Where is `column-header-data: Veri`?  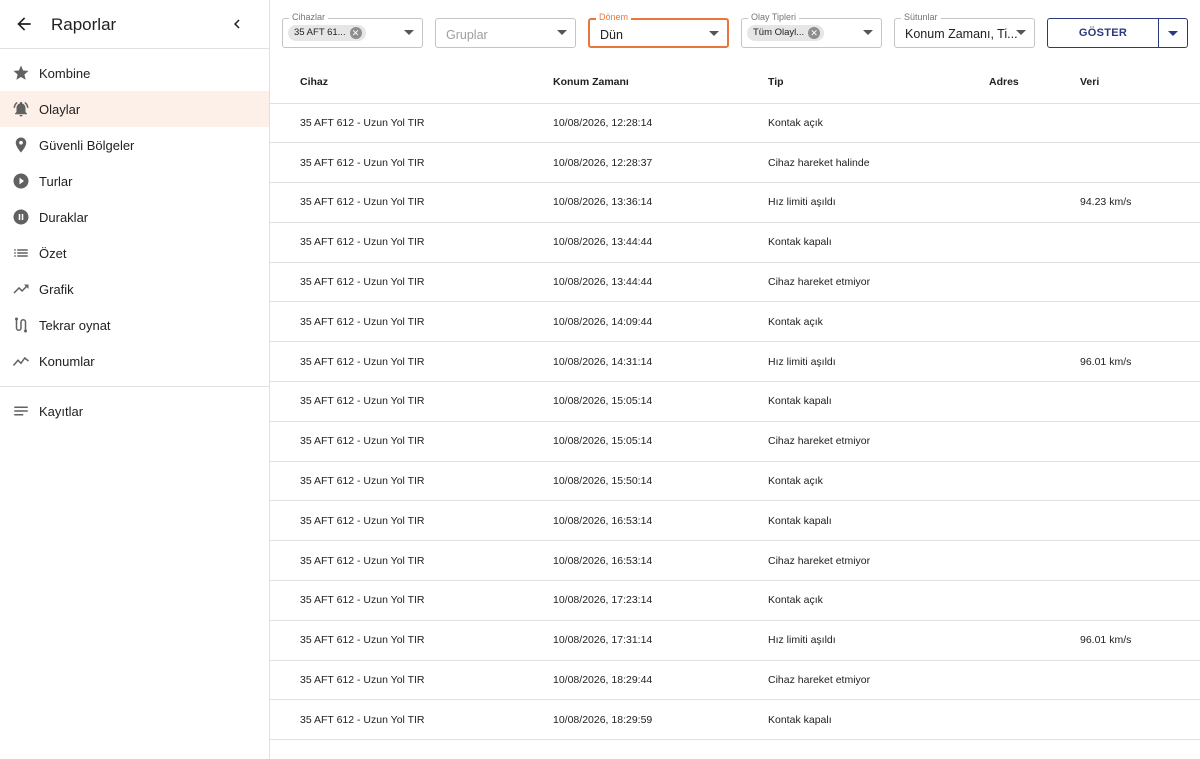 column-header-data: Veri is located at coordinates (1140, 82).